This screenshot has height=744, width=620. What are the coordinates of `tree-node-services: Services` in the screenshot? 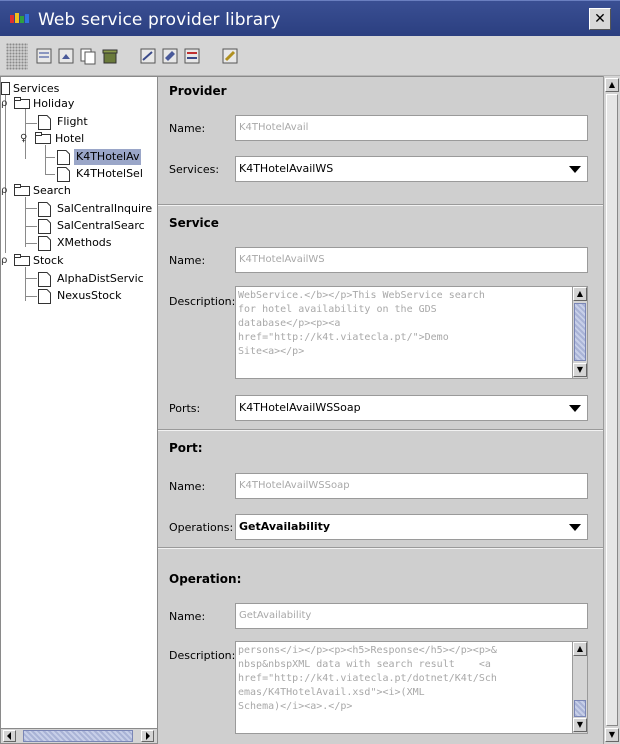 It's located at (79, 89).